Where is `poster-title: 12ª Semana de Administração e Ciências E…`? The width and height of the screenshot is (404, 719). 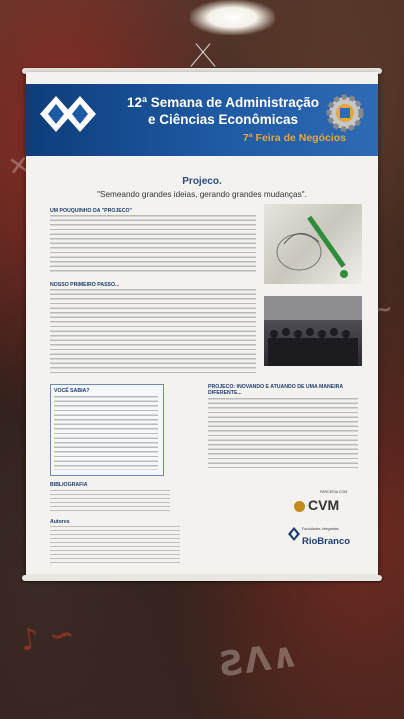 poster-title: 12ª Semana de Administração e Ciências E… is located at coordinates (223, 111).